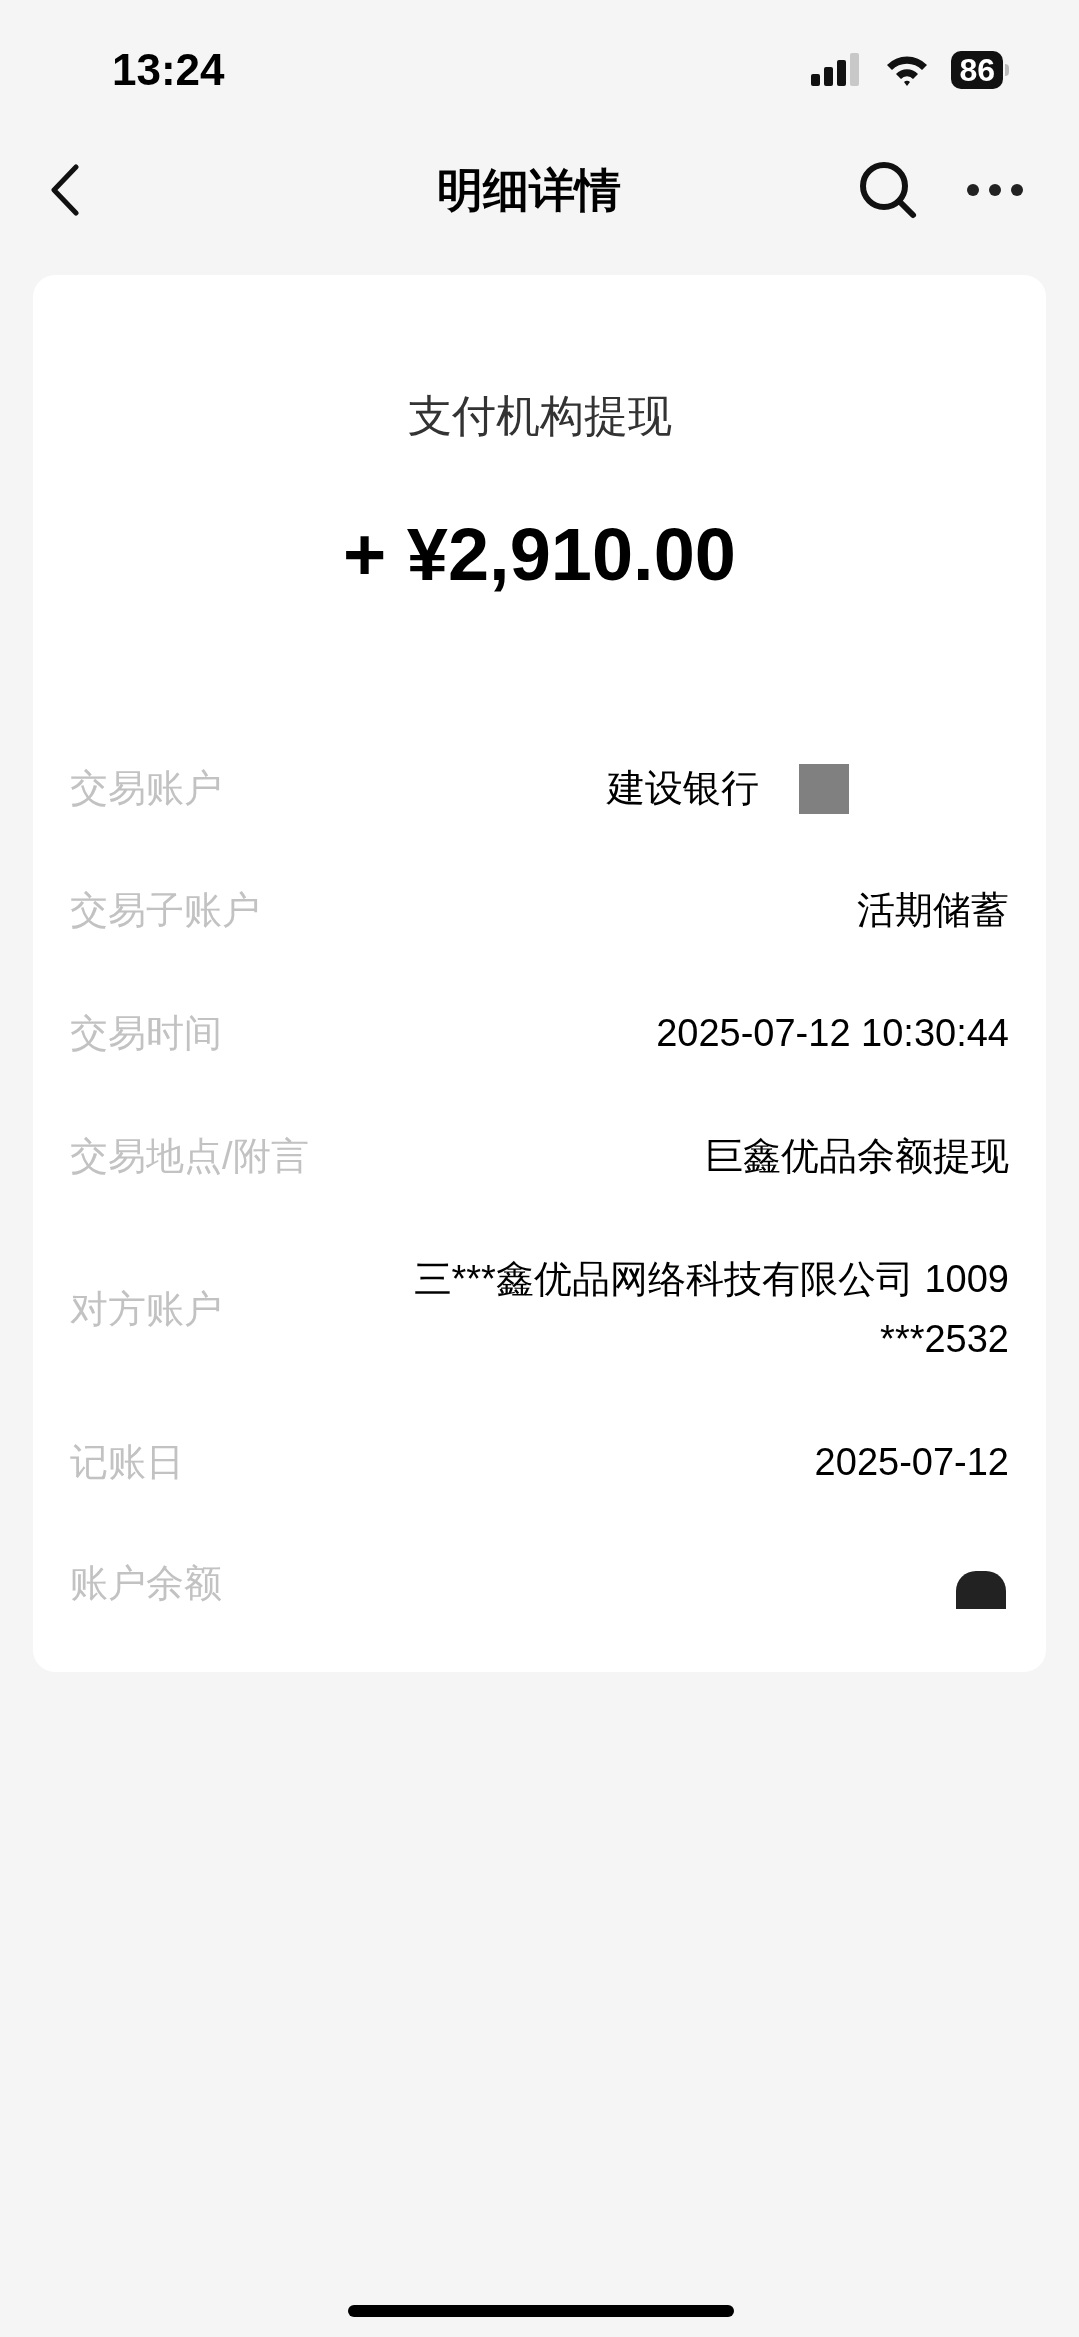 Image resolution: width=1079 pixels, height=2337 pixels. What do you see at coordinates (146, 788) in the screenshot?
I see `field-label: 交易账户` at bounding box center [146, 788].